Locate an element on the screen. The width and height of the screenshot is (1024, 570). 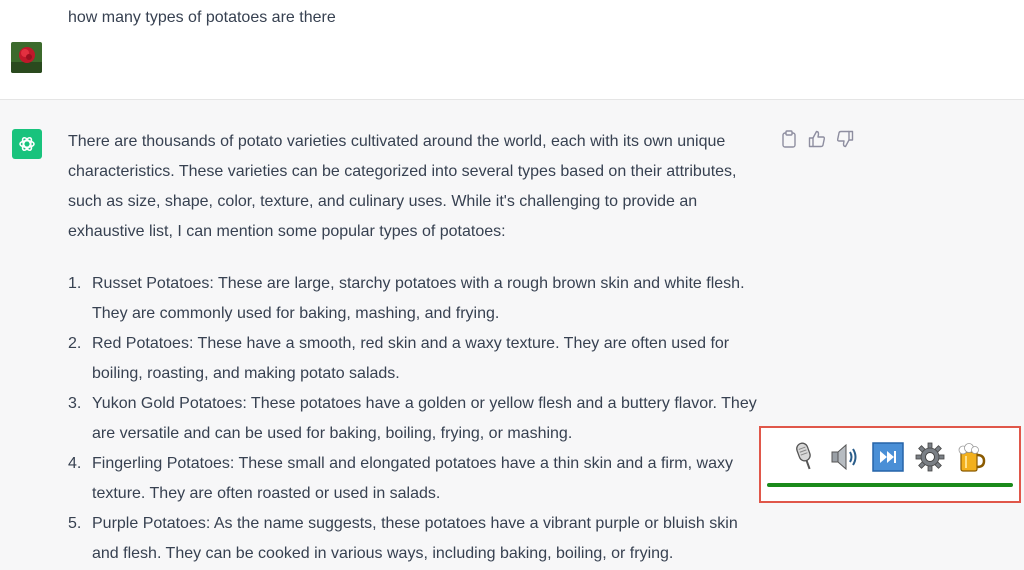
thumbs-up-icon is located at coordinates (817, 139).